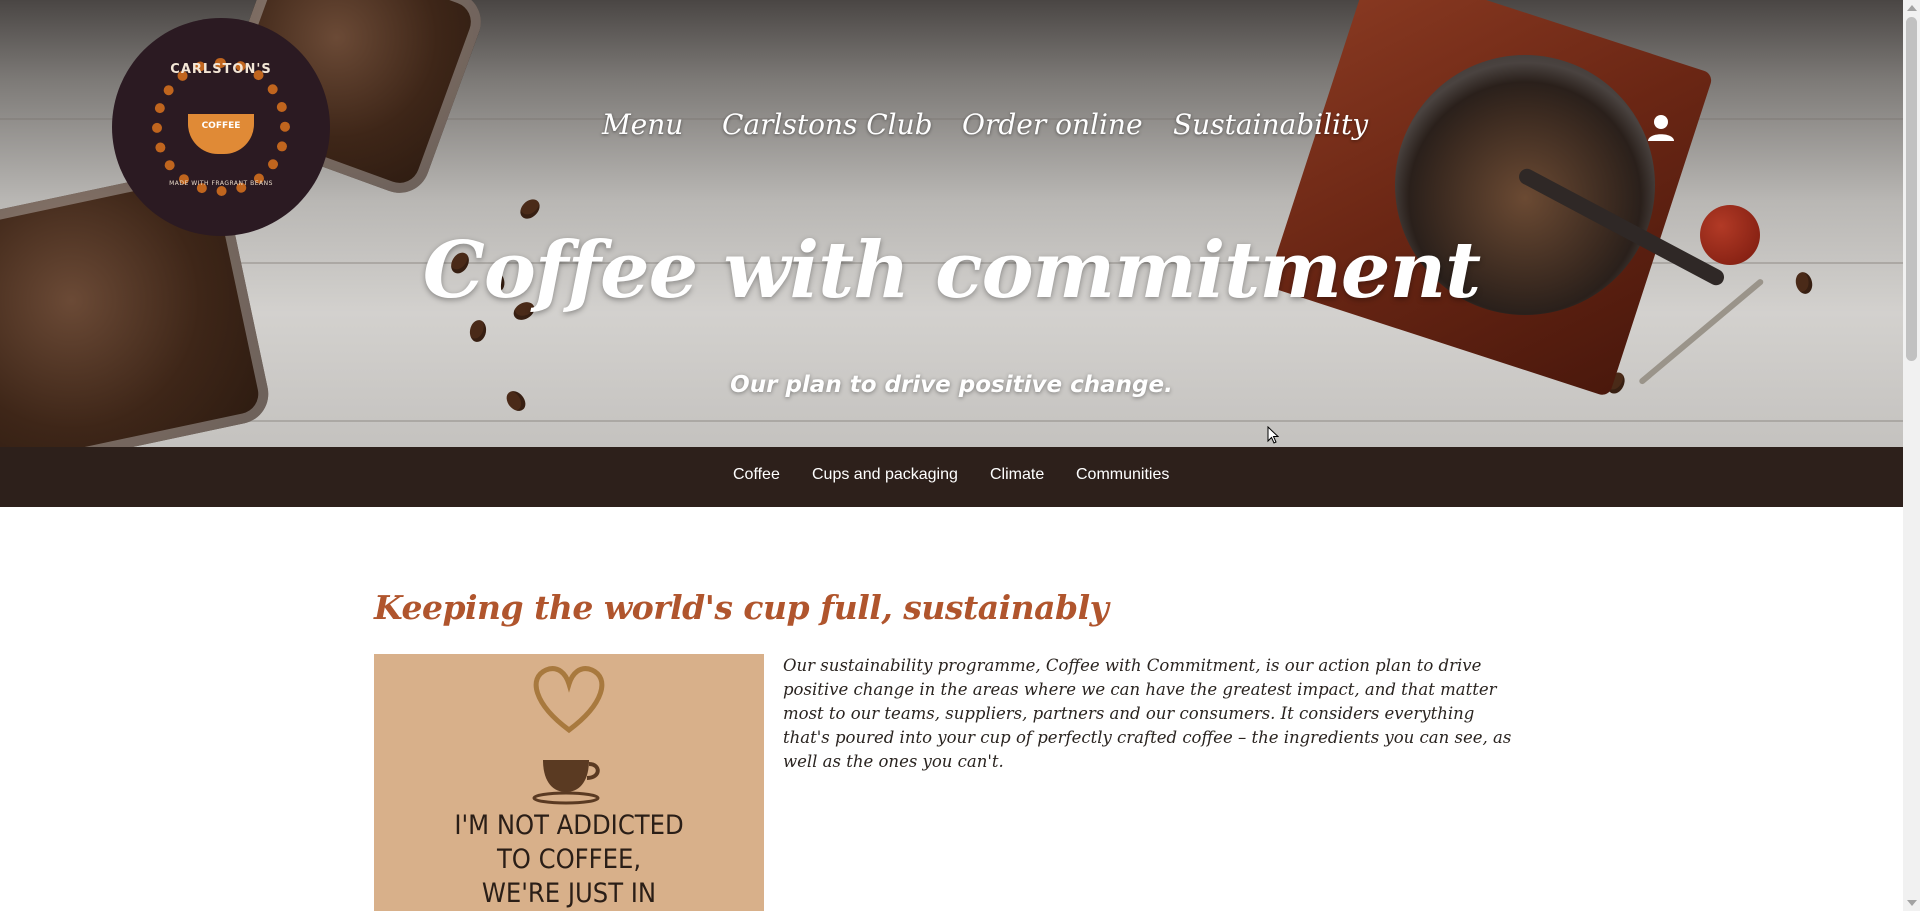 The width and height of the screenshot is (1920, 911). What do you see at coordinates (1273, 435) in the screenshot?
I see `mouse-cursor-icon` at bounding box center [1273, 435].